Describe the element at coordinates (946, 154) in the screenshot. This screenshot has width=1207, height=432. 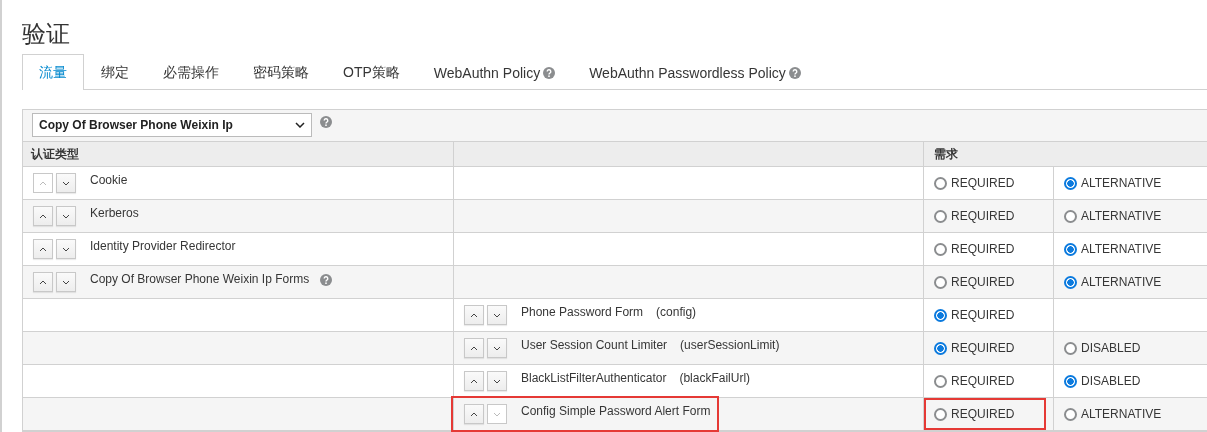
I see `column-header: 需求` at that location.